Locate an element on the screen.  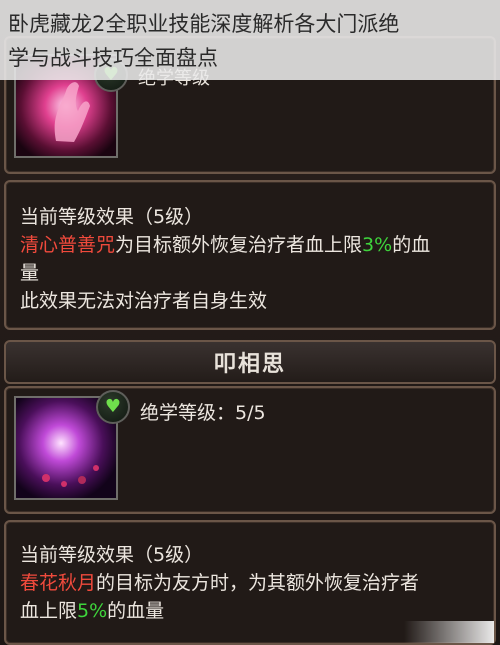
article-title-line2: 学与战斗技巧全面盘点 is located at coordinates (113, 58).